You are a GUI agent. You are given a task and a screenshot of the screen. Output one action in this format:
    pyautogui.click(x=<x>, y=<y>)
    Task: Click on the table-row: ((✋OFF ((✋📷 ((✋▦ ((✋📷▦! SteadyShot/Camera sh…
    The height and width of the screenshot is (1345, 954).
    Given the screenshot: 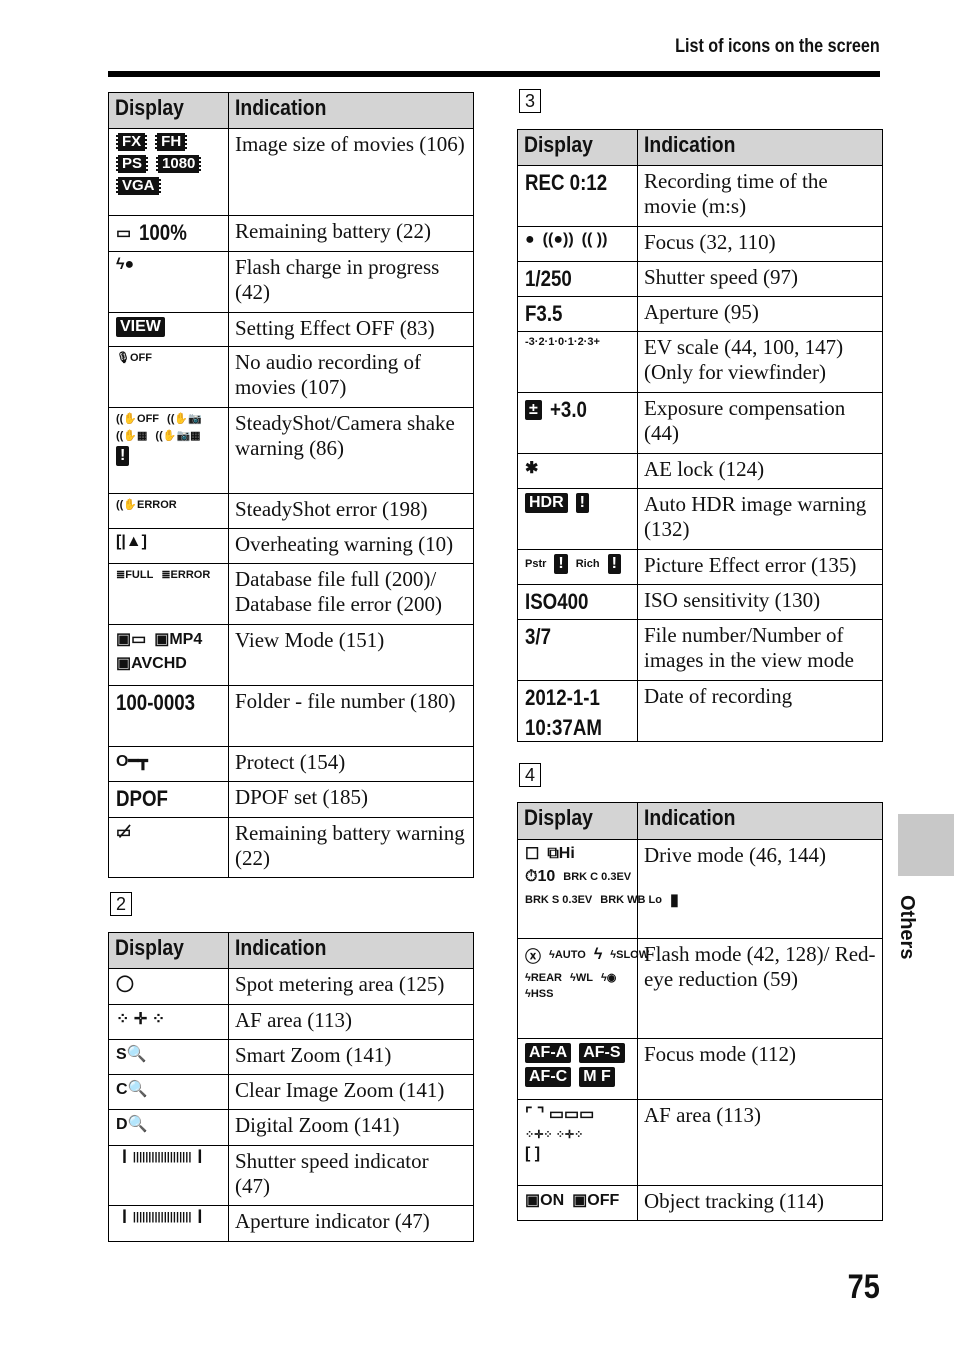 What is the action you would take?
    pyautogui.click(x=291, y=450)
    